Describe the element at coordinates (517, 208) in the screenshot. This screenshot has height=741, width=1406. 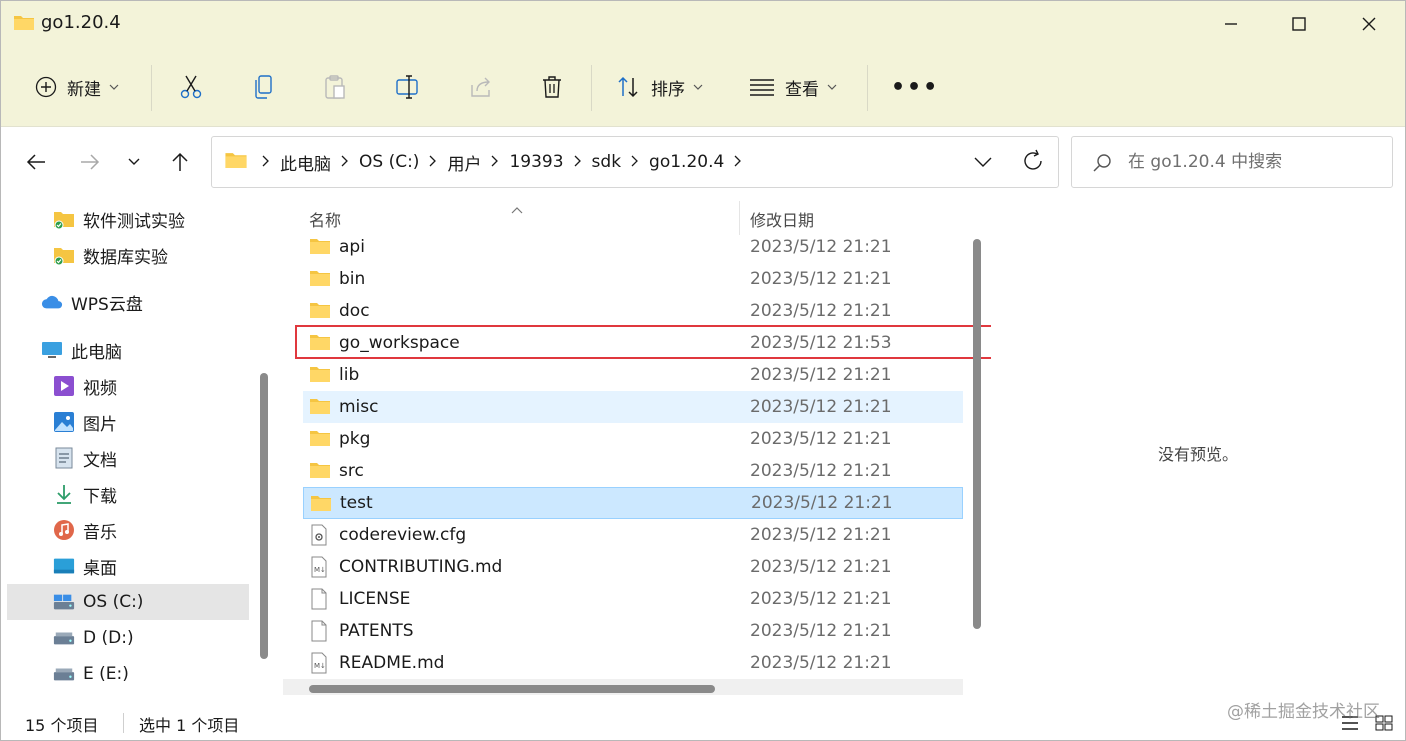
I see `sort-ascending-icon` at that location.